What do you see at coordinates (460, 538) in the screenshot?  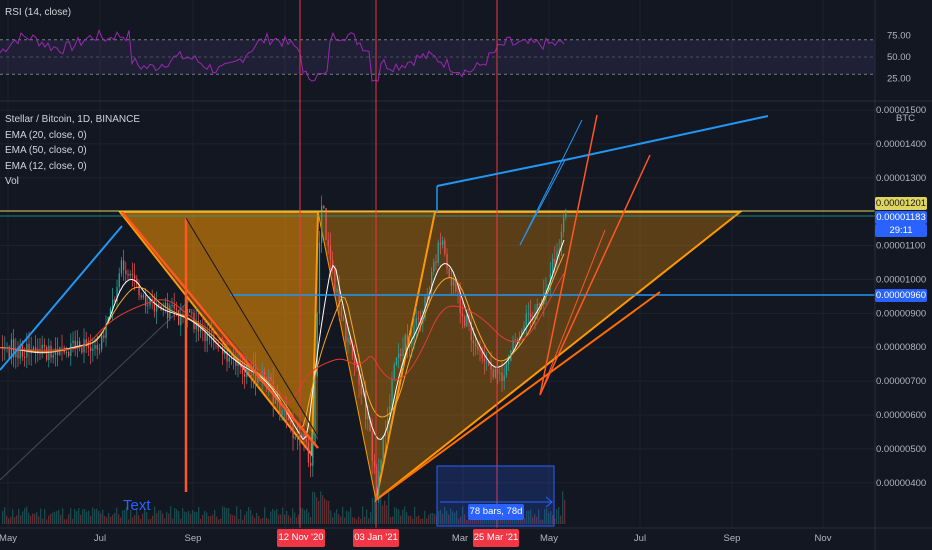 I see `time-axis-label-3: Mar` at bounding box center [460, 538].